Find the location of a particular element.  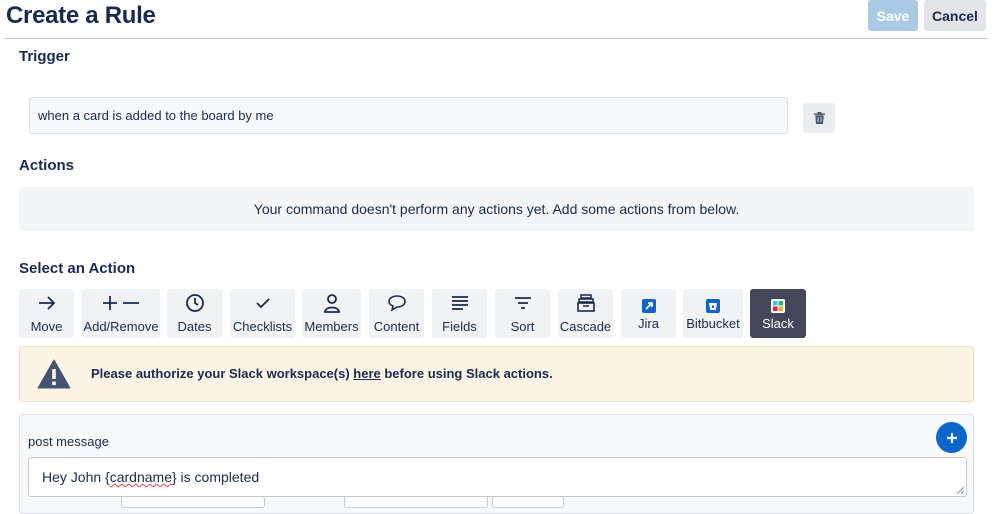

message-input: Hey John {cardname} is completed is located at coordinates (497, 477).